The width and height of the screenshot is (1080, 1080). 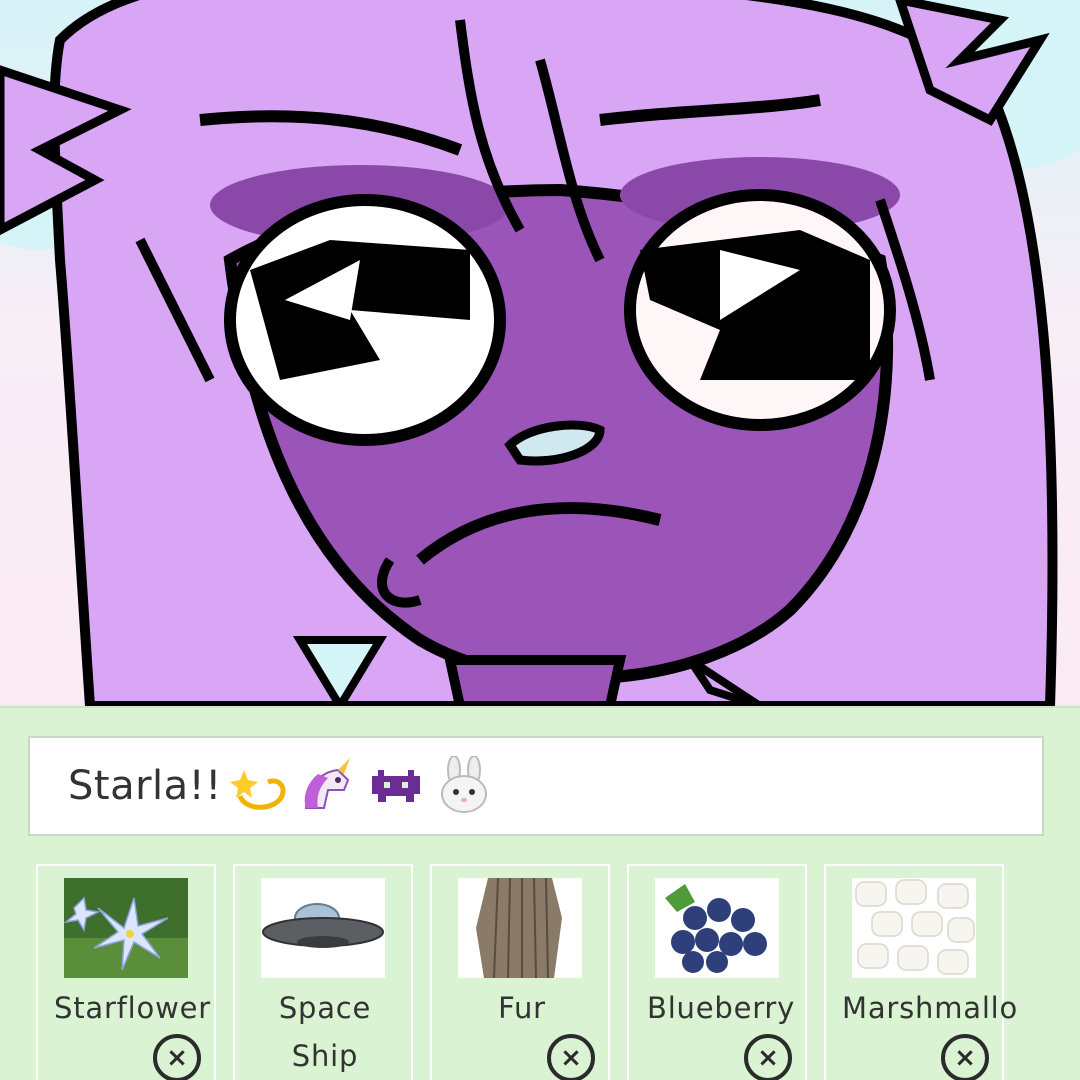 I want to click on rabbit-face-emoji-icon, so click(x=464, y=785).